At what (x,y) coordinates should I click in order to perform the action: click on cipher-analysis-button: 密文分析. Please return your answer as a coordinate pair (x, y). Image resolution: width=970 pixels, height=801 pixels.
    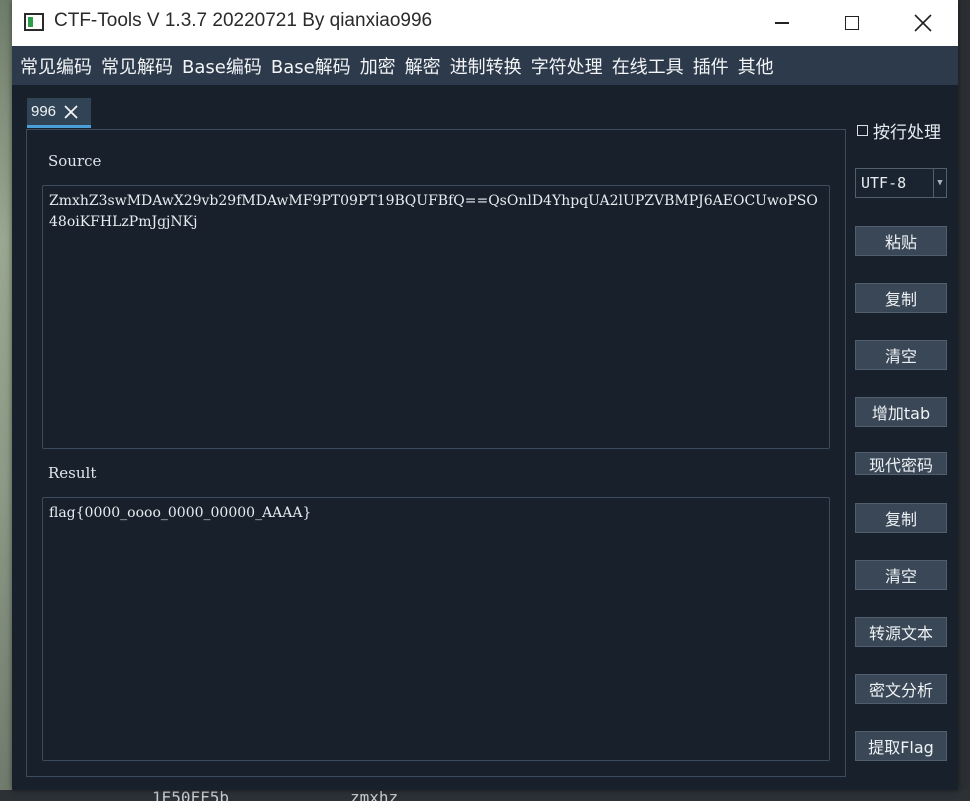
    Looking at the image, I should click on (901, 689).